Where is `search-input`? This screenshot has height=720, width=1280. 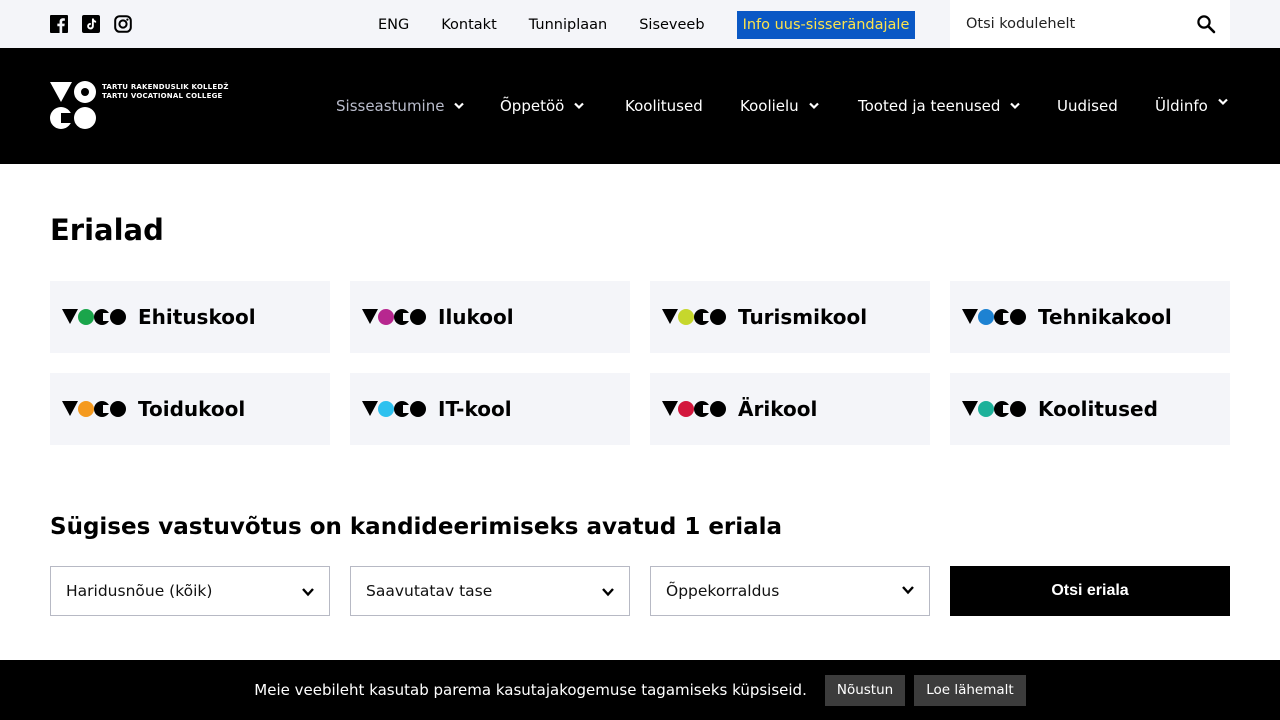
search-input is located at coordinates (1076, 24).